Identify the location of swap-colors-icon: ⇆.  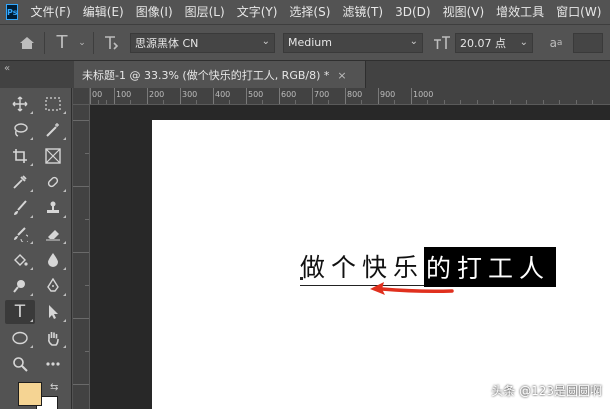
(54, 387).